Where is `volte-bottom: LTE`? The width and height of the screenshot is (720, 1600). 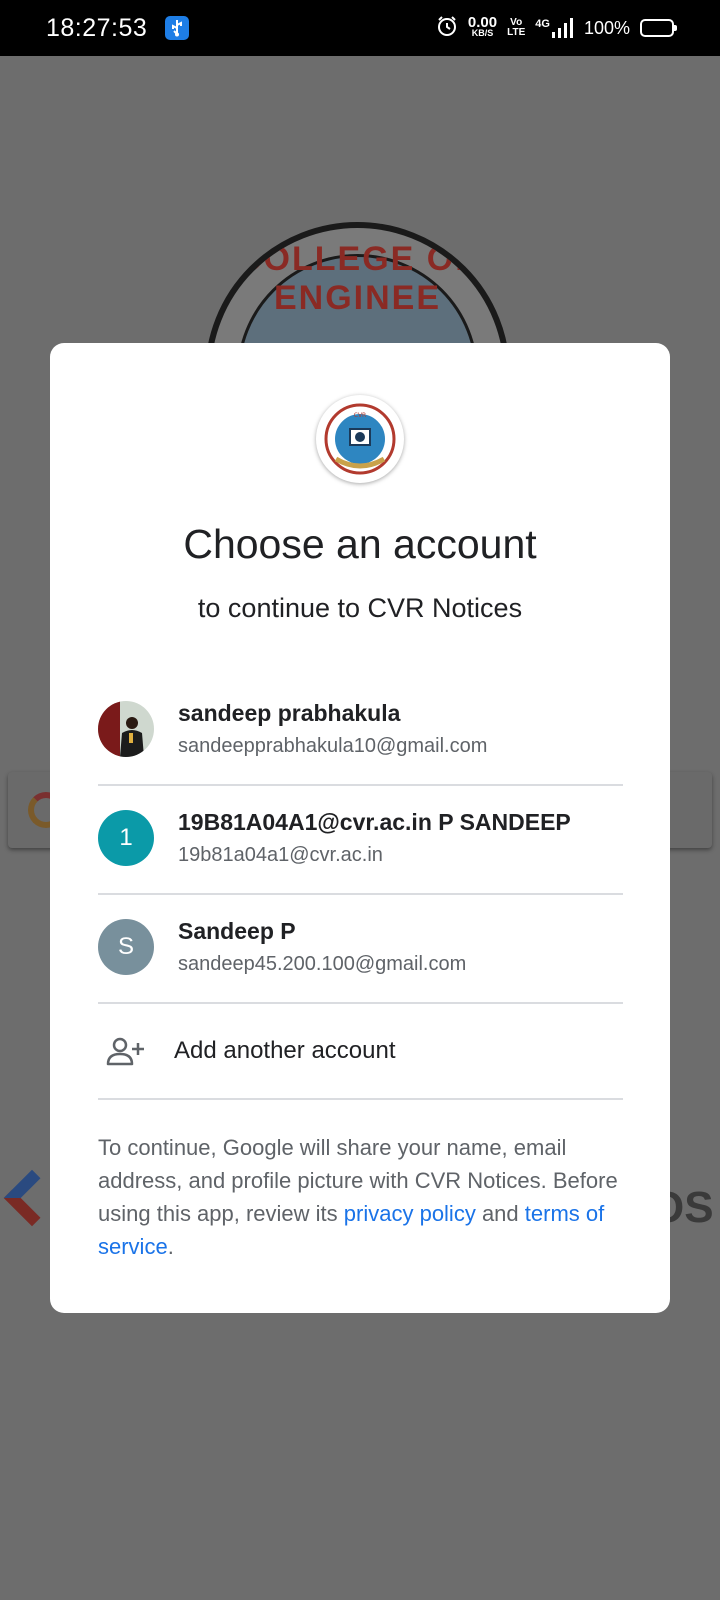
volte-bottom: LTE is located at coordinates (516, 32).